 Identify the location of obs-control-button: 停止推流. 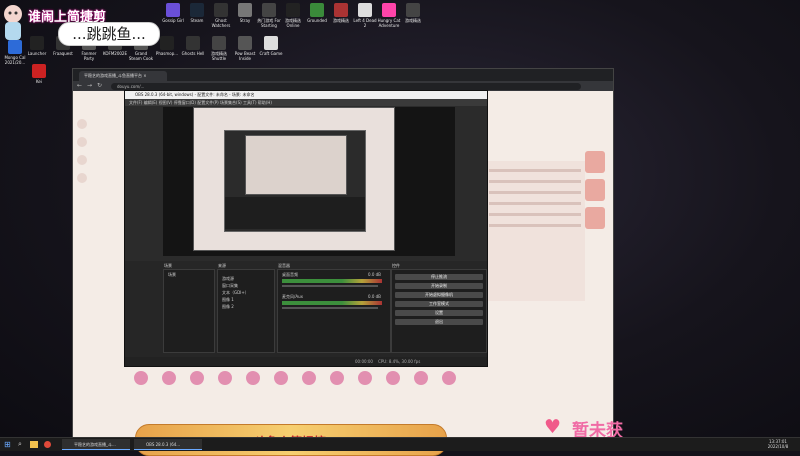
(439, 277).